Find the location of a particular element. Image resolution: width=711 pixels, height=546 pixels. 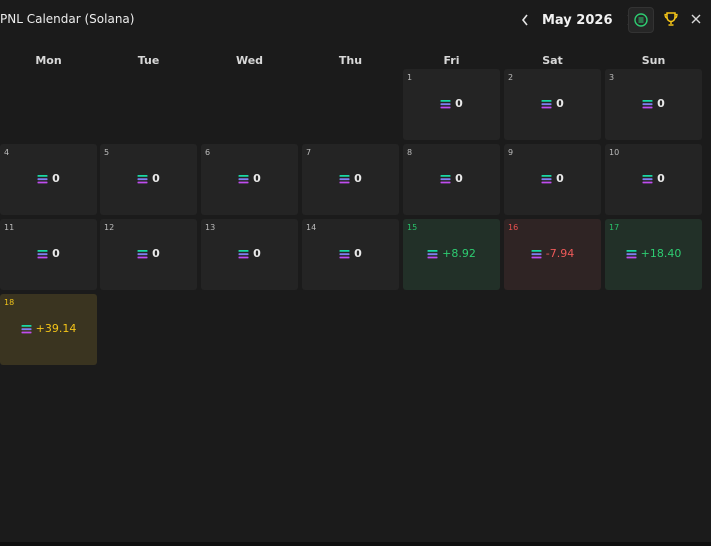

prev-month-button is located at coordinates (525, 20).